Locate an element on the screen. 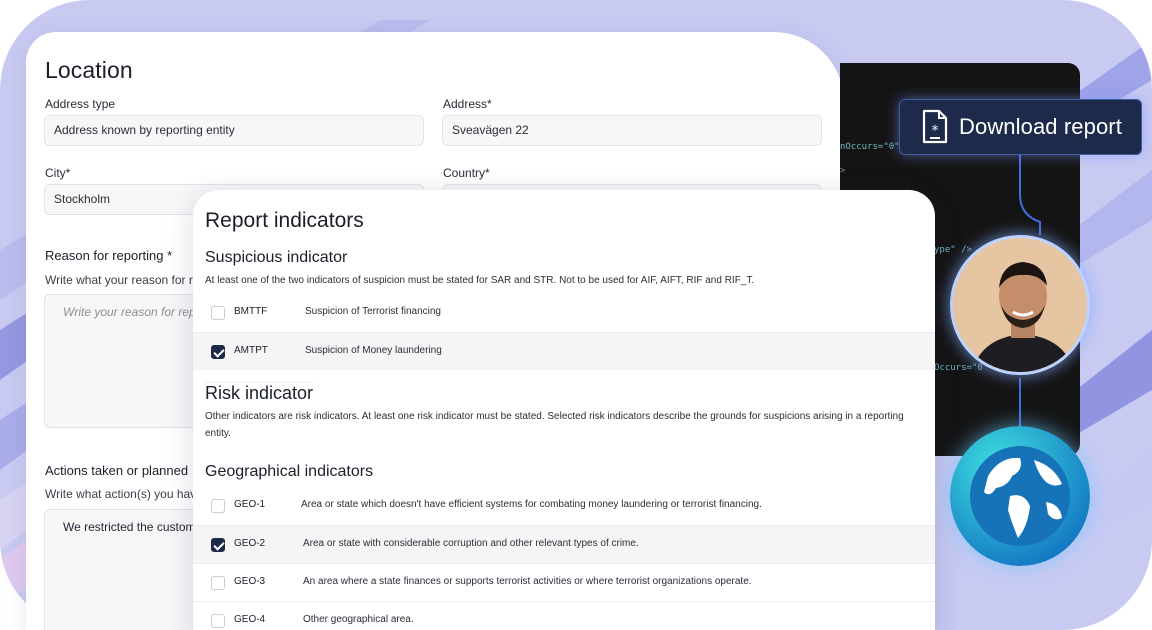 The height and width of the screenshot is (630, 1152). actions-label: Actions taken or planned is located at coordinates (117, 470).